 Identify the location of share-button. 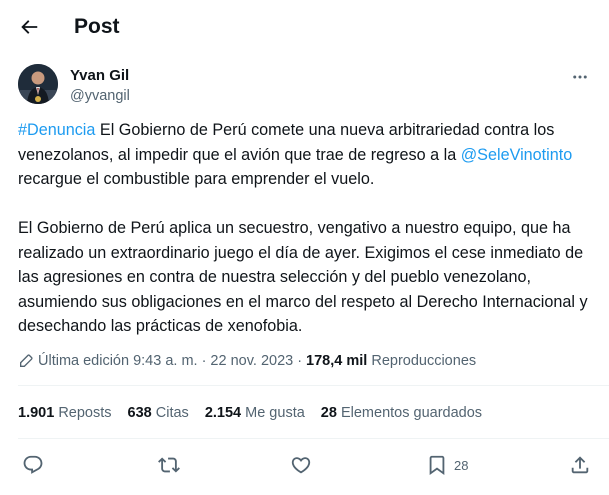
(580, 465).